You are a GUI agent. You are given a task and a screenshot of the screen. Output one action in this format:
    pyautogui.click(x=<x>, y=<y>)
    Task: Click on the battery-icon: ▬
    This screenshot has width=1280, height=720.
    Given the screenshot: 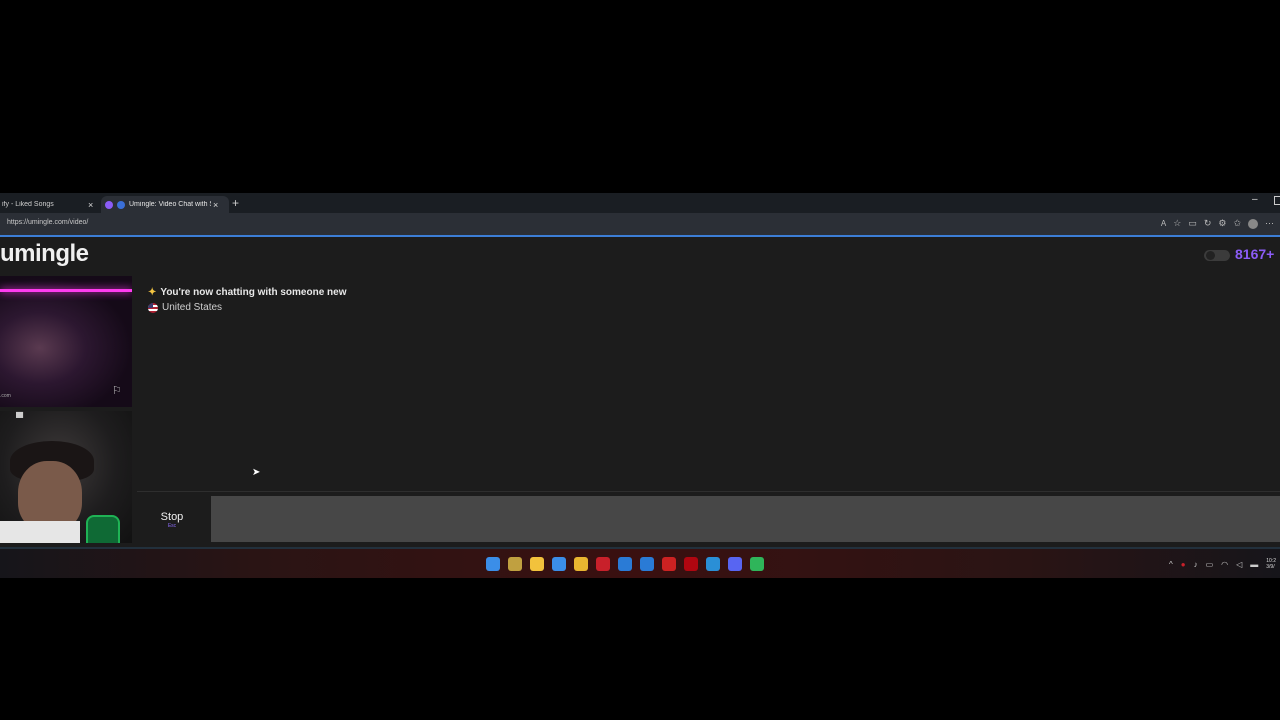 What is the action you would take?
    pyautogui.click(x=1254, y=564)
    